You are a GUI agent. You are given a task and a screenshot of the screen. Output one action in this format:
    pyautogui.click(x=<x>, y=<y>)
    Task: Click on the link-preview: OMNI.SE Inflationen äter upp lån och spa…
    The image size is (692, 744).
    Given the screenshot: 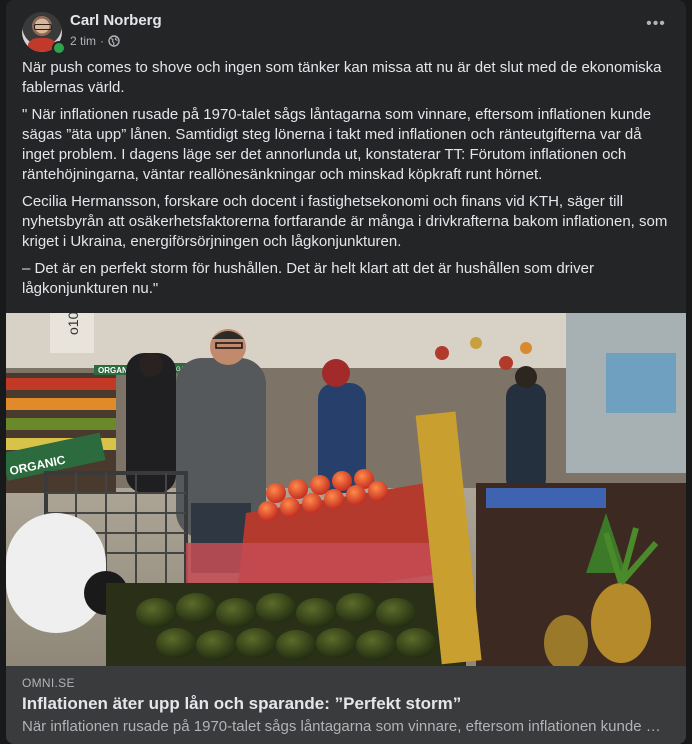 What is the action you would take?
    pyautogui.click(x=346, y=705)
    